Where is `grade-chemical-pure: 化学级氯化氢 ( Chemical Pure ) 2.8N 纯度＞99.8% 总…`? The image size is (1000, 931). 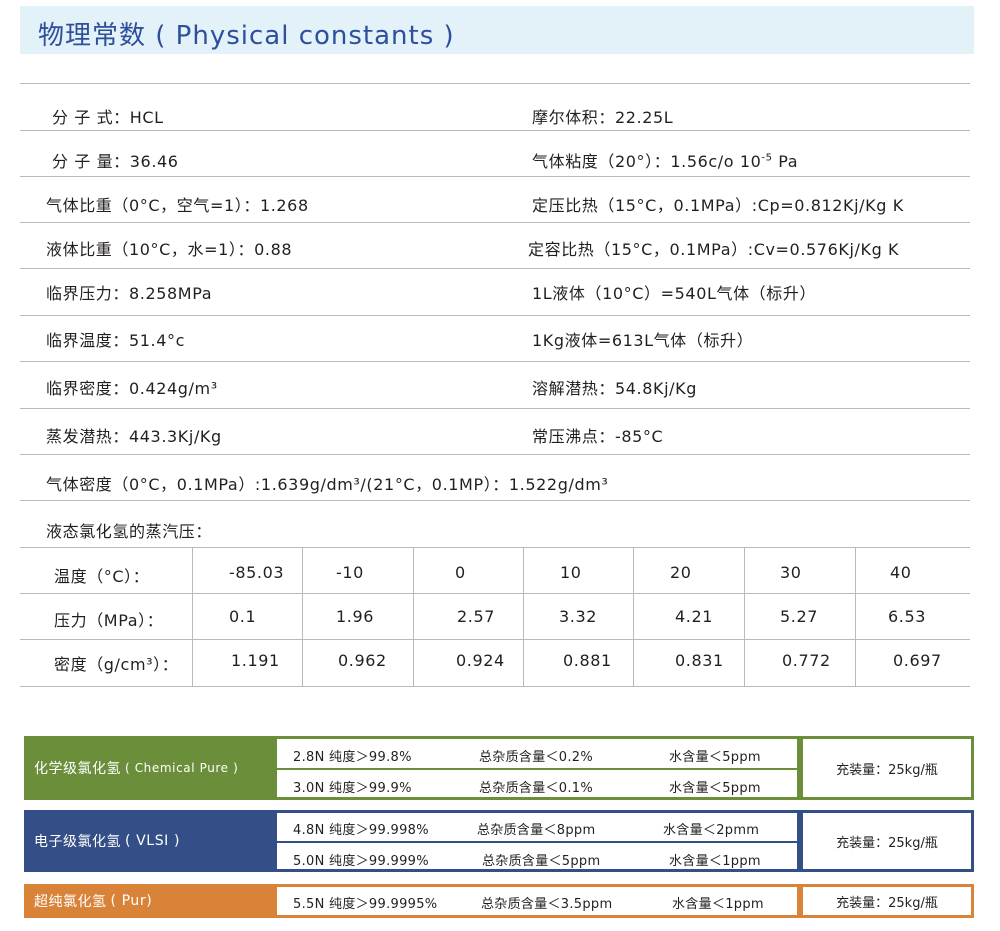
grade-chemical-pure: 化学级氯化氢 ( Chemical Pure ) 2.8N 纯度＞99.8% 总… is located at coordinates (499, 768).